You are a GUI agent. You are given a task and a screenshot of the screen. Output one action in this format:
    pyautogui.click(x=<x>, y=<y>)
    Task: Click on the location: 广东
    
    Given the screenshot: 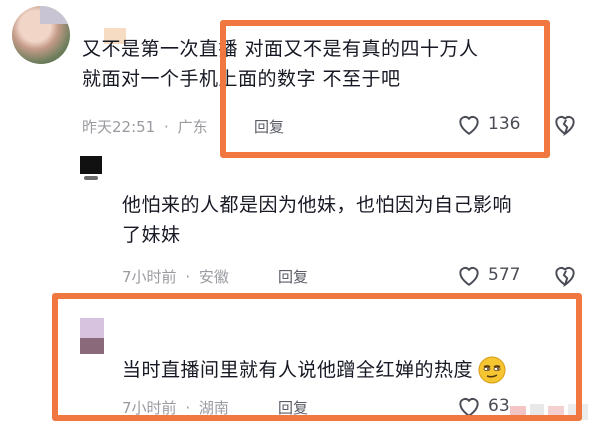 What is the action you would take?
    pyautogui.click(x=192, y=127)
    